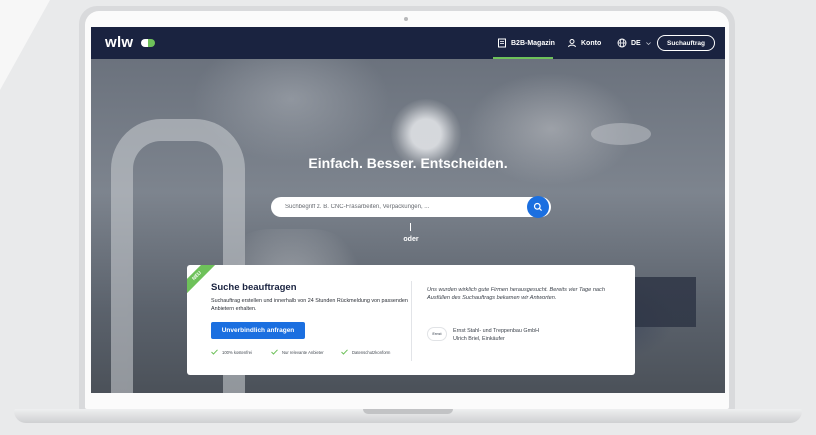 The height and width of the screenshot is (435, 816). I want to click on laptop-notch, so click(408, 411).